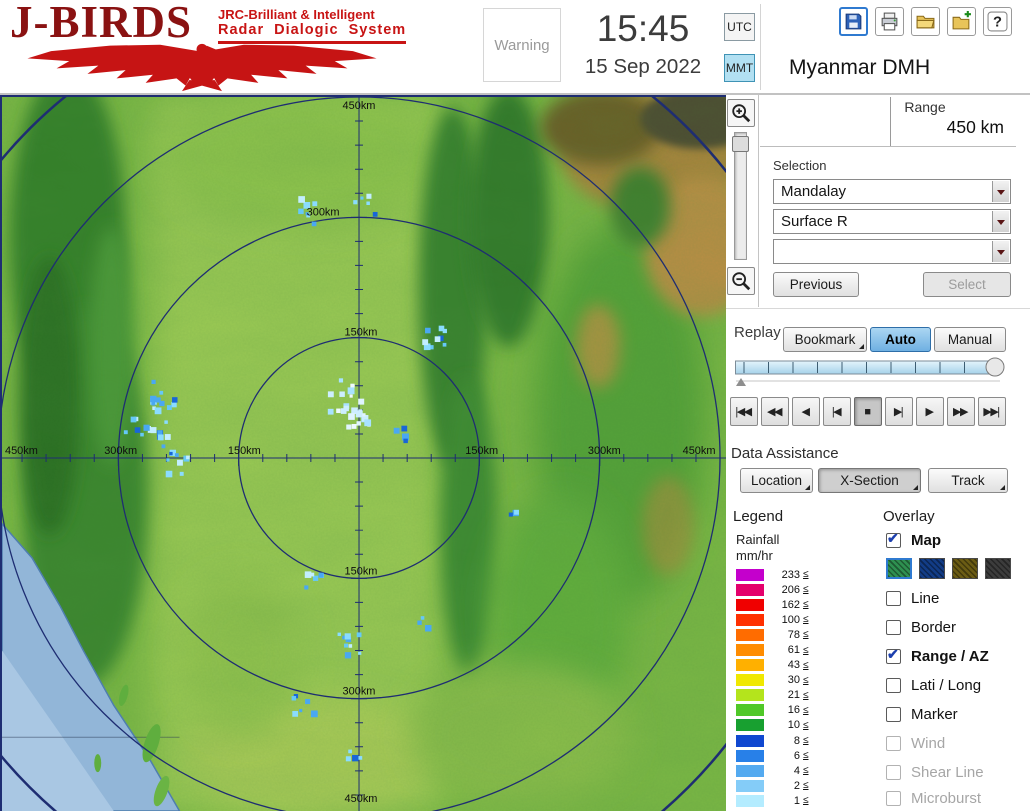 This screenshot has width=1030, height=811. I want to click on playback-step-back-button: |◀, so click(837, 411).